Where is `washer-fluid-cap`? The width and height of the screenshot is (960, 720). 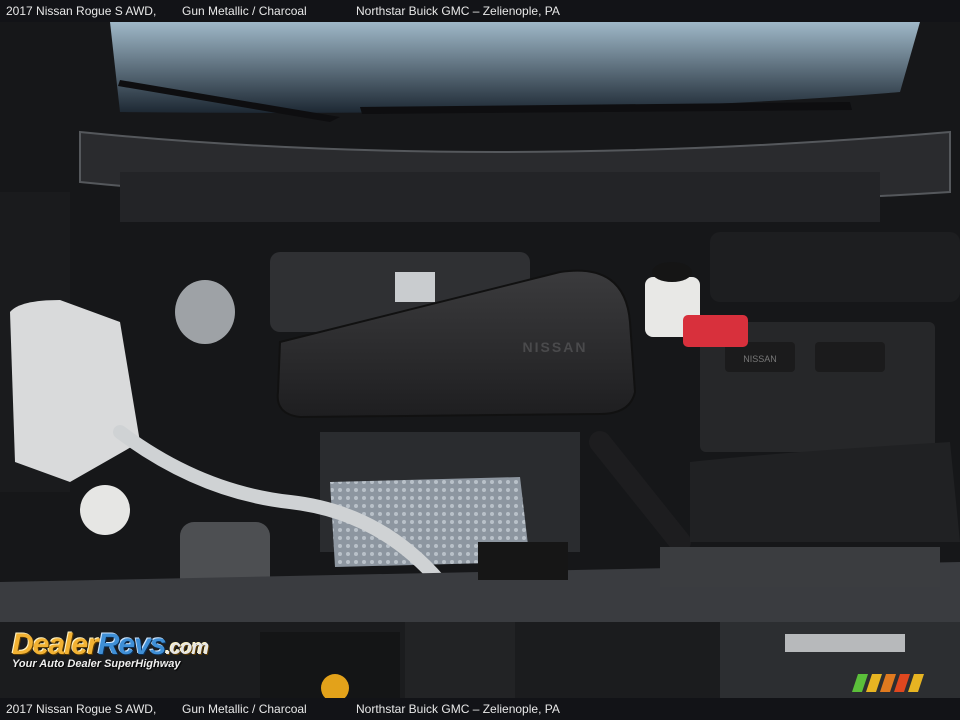 washer-fluid-cap is located at coordinates (105, 510).